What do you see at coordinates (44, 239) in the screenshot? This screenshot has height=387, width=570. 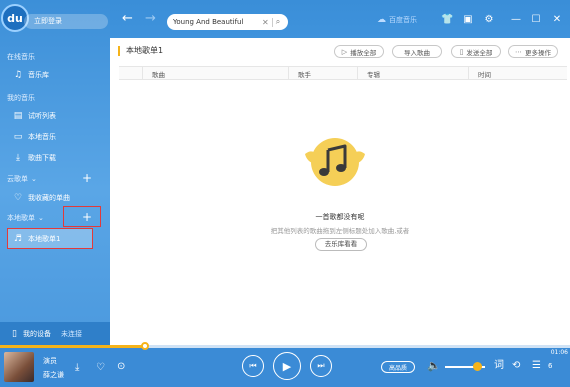 I see `sidebar-item-label: 本地歌单1` at bounding box center [44, 239].